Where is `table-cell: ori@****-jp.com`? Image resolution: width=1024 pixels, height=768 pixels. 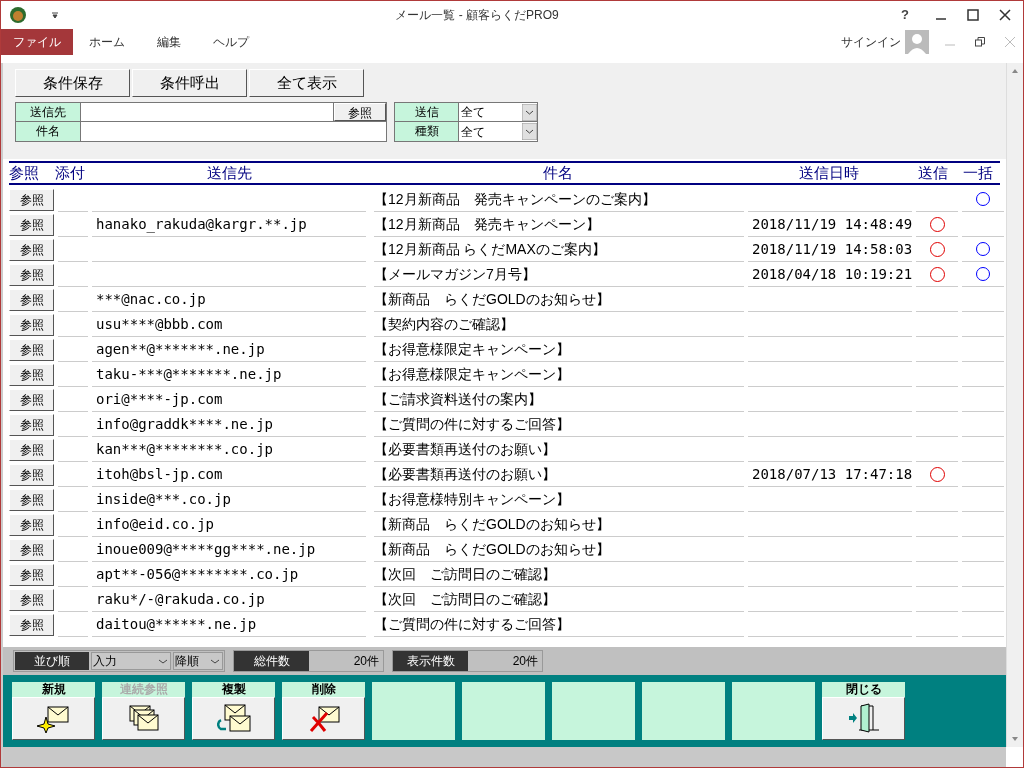 table-cell: ori@****-jp.com is located at coordinates (229, 399).